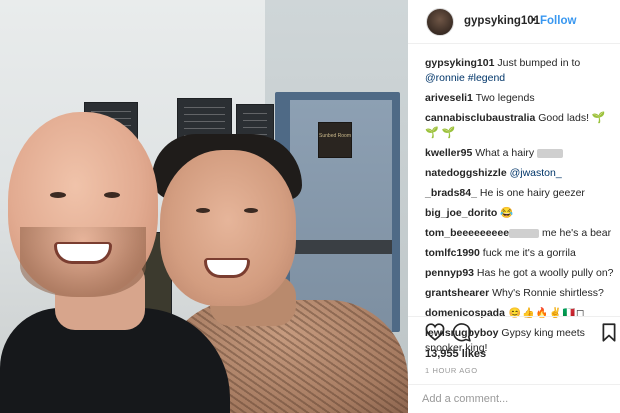 The image size is (620, 413). I want to click on bookmark-icon, so click(609, 332).